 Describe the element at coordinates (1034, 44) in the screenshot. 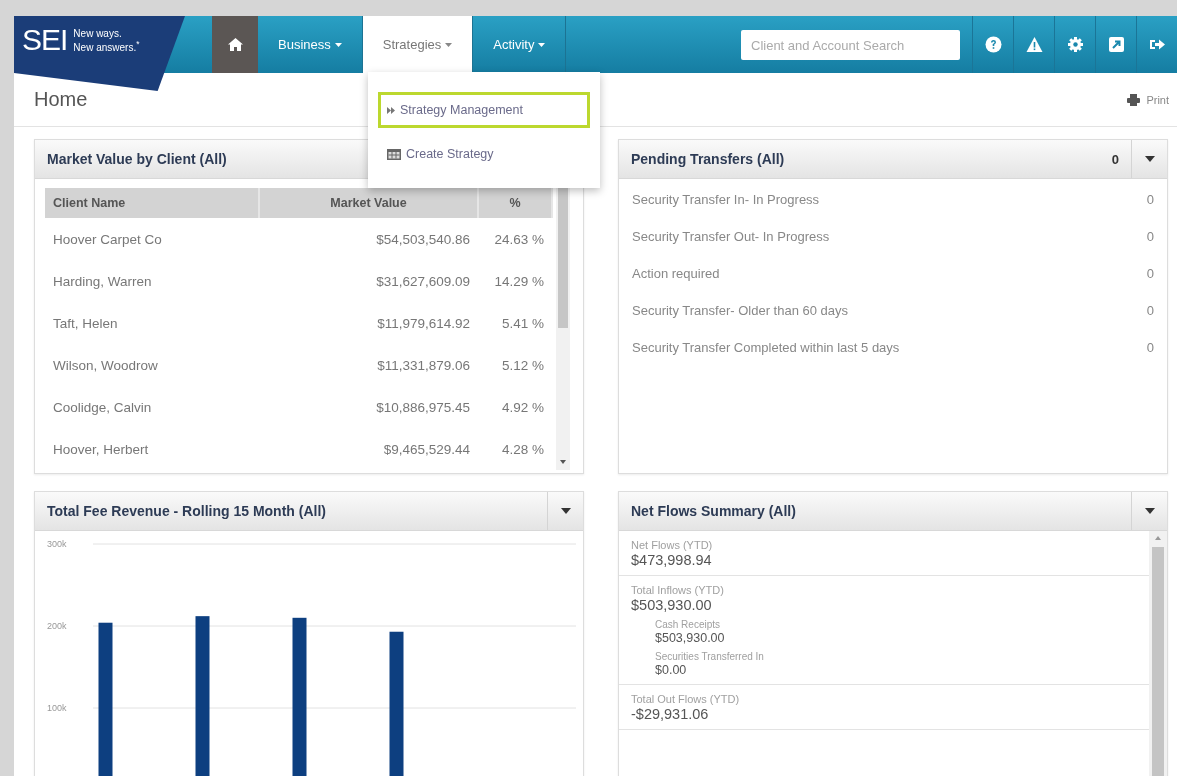

I see `warning-icon` at that location.